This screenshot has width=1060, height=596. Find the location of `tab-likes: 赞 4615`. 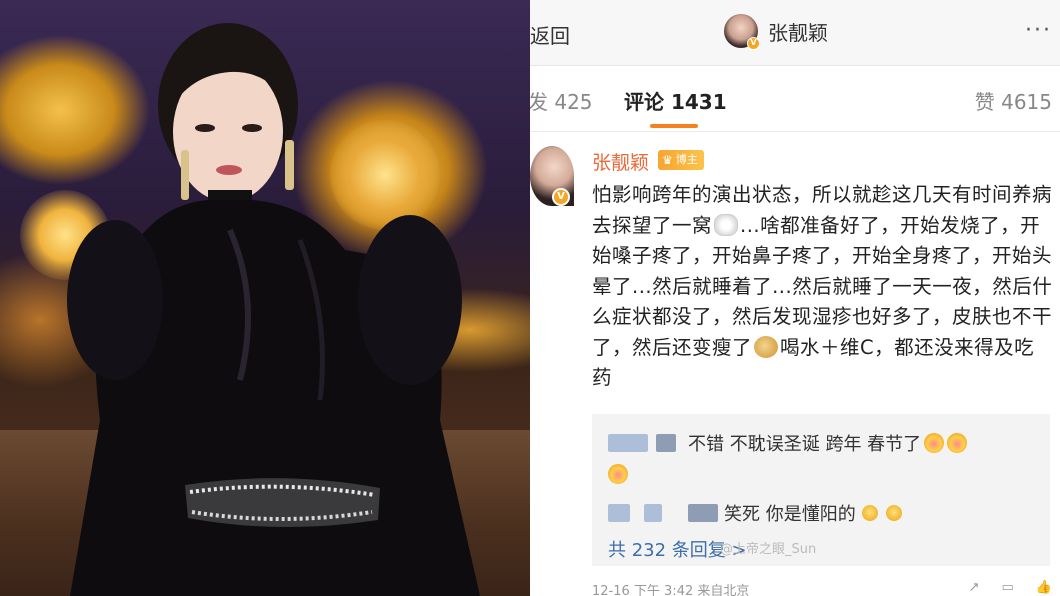

tab-likes: 赞 4615 is located at coordinates (1013, 100).